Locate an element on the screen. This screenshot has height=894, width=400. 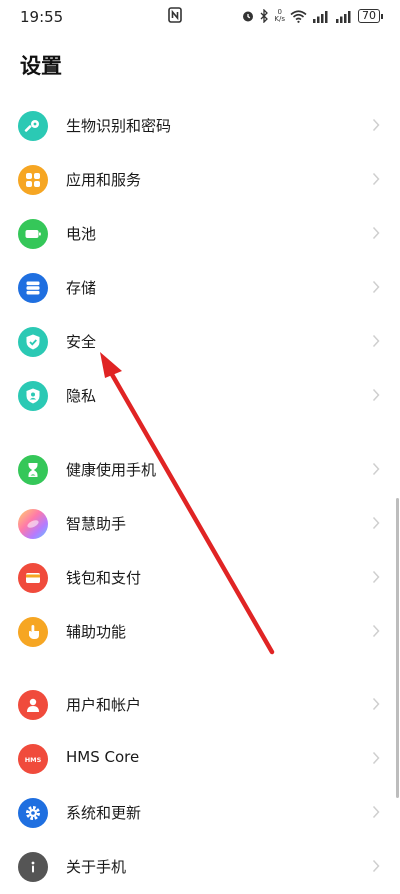
status-bar: 19:55 0 K/s 70 is located at coordinates (200, 17).